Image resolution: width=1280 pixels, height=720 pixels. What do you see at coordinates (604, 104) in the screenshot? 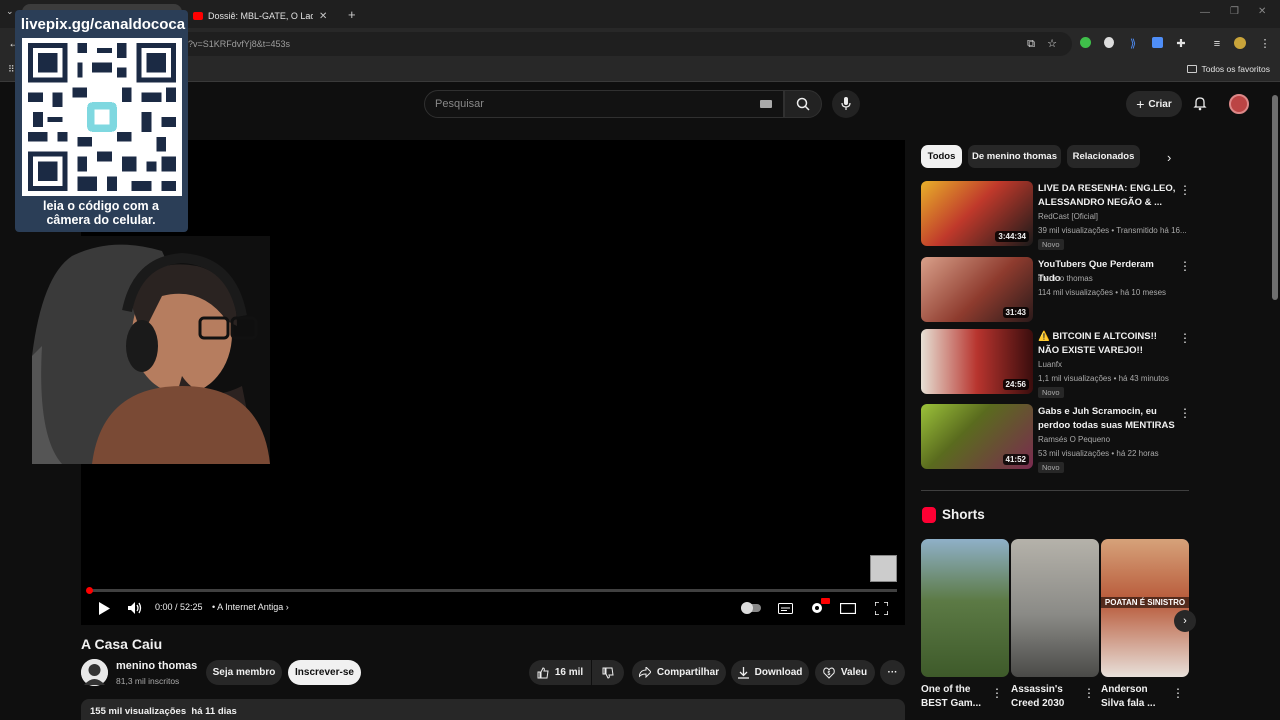
I see `search-input: Pesquisar` at bounding box center [604, 104].